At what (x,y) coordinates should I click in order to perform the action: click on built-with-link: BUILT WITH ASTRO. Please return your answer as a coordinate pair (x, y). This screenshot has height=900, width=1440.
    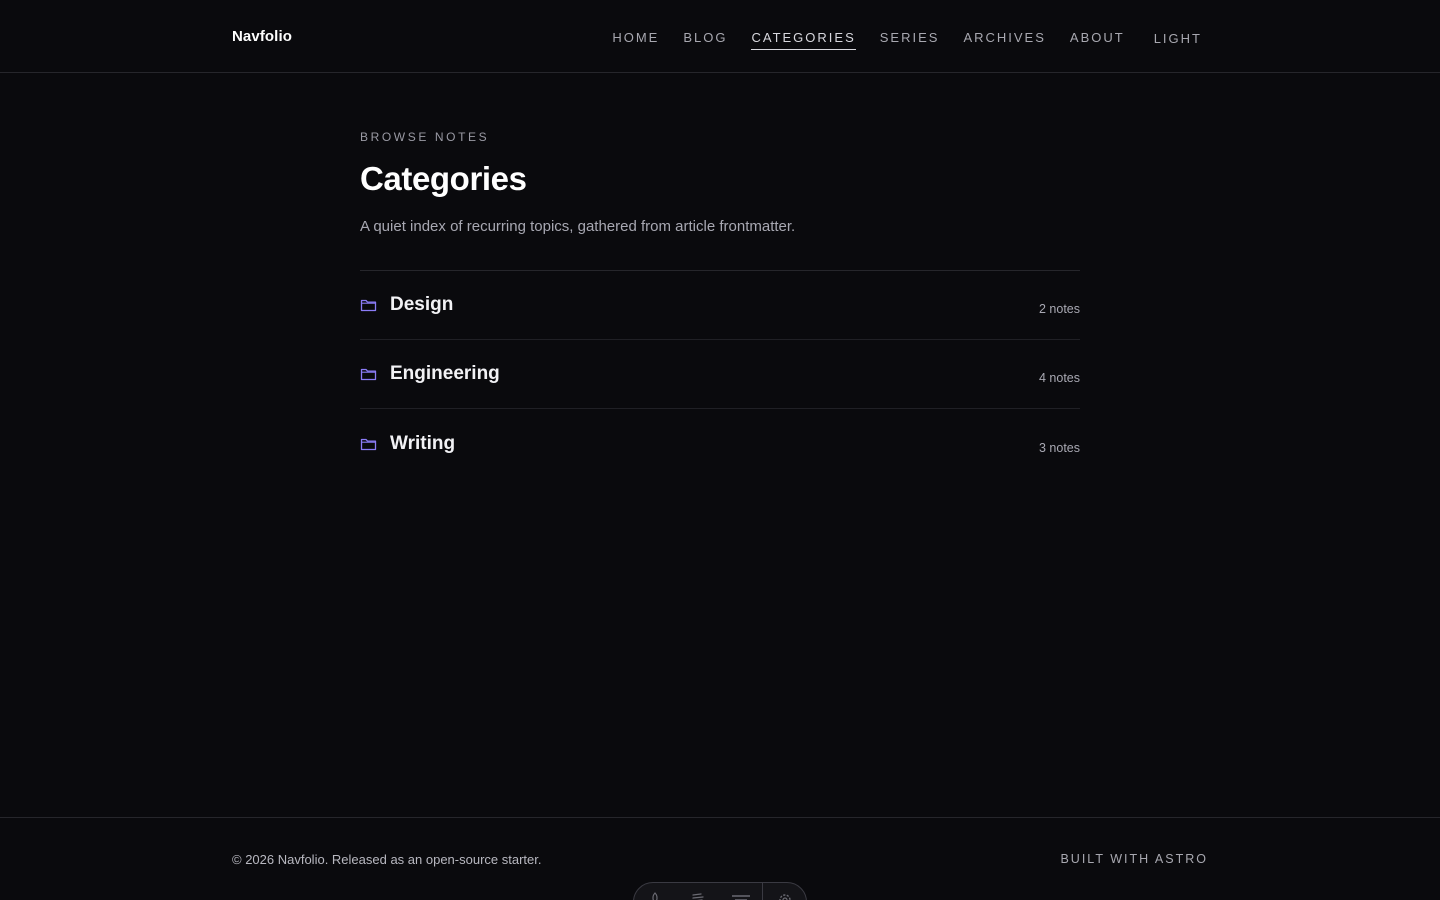
    Looking at the image, I should click on (1134, 859).